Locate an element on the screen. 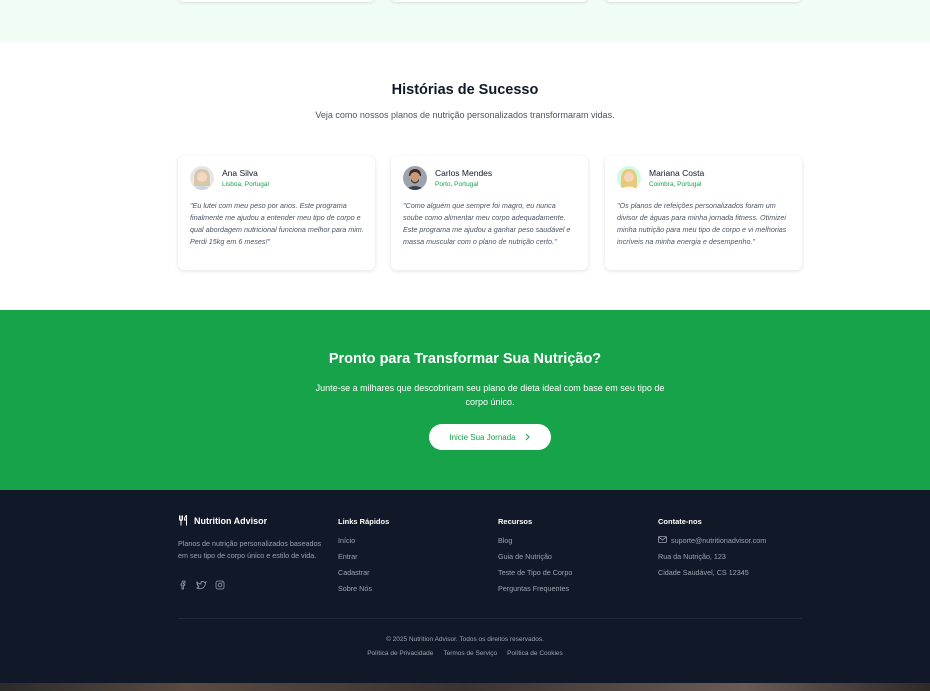 The image size is (930, 691). instagram-icon is located at coordinates (220, 585).